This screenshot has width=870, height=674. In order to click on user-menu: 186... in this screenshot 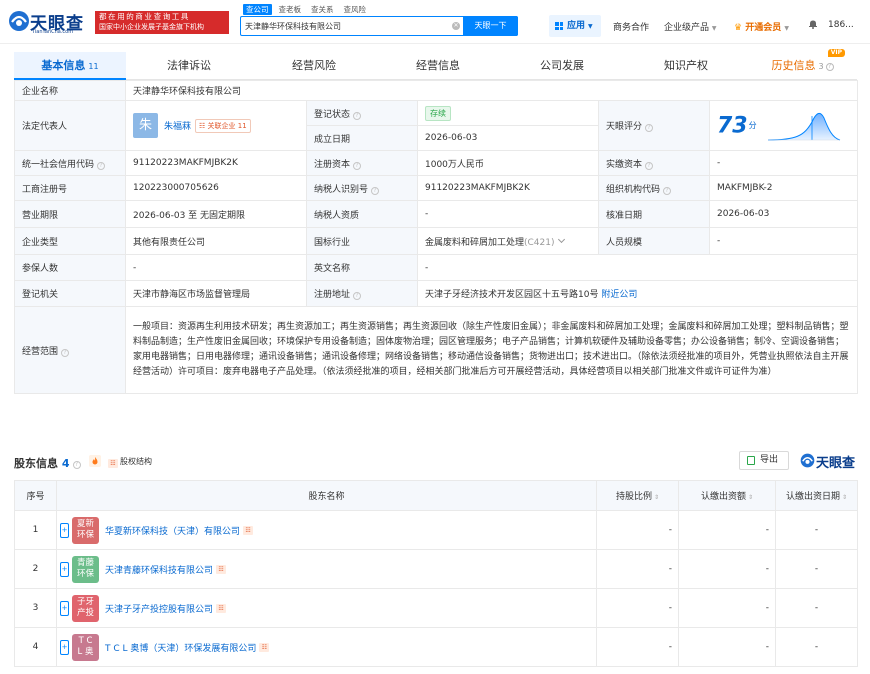, I will do `click(841, 25)`.